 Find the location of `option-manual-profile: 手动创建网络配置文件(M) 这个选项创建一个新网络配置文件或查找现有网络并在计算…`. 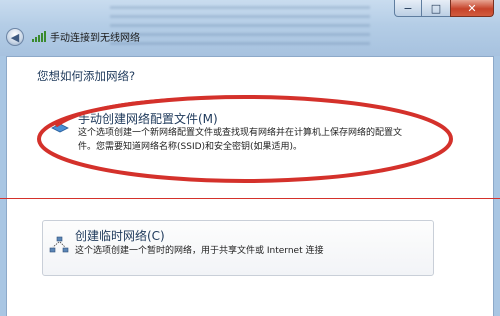

option-manual-profile: 手动创建网络配置文件(M) 这个选项创建一个新网络配置文件或查找现有网络并在计算… is located at coordinates (238, 134).